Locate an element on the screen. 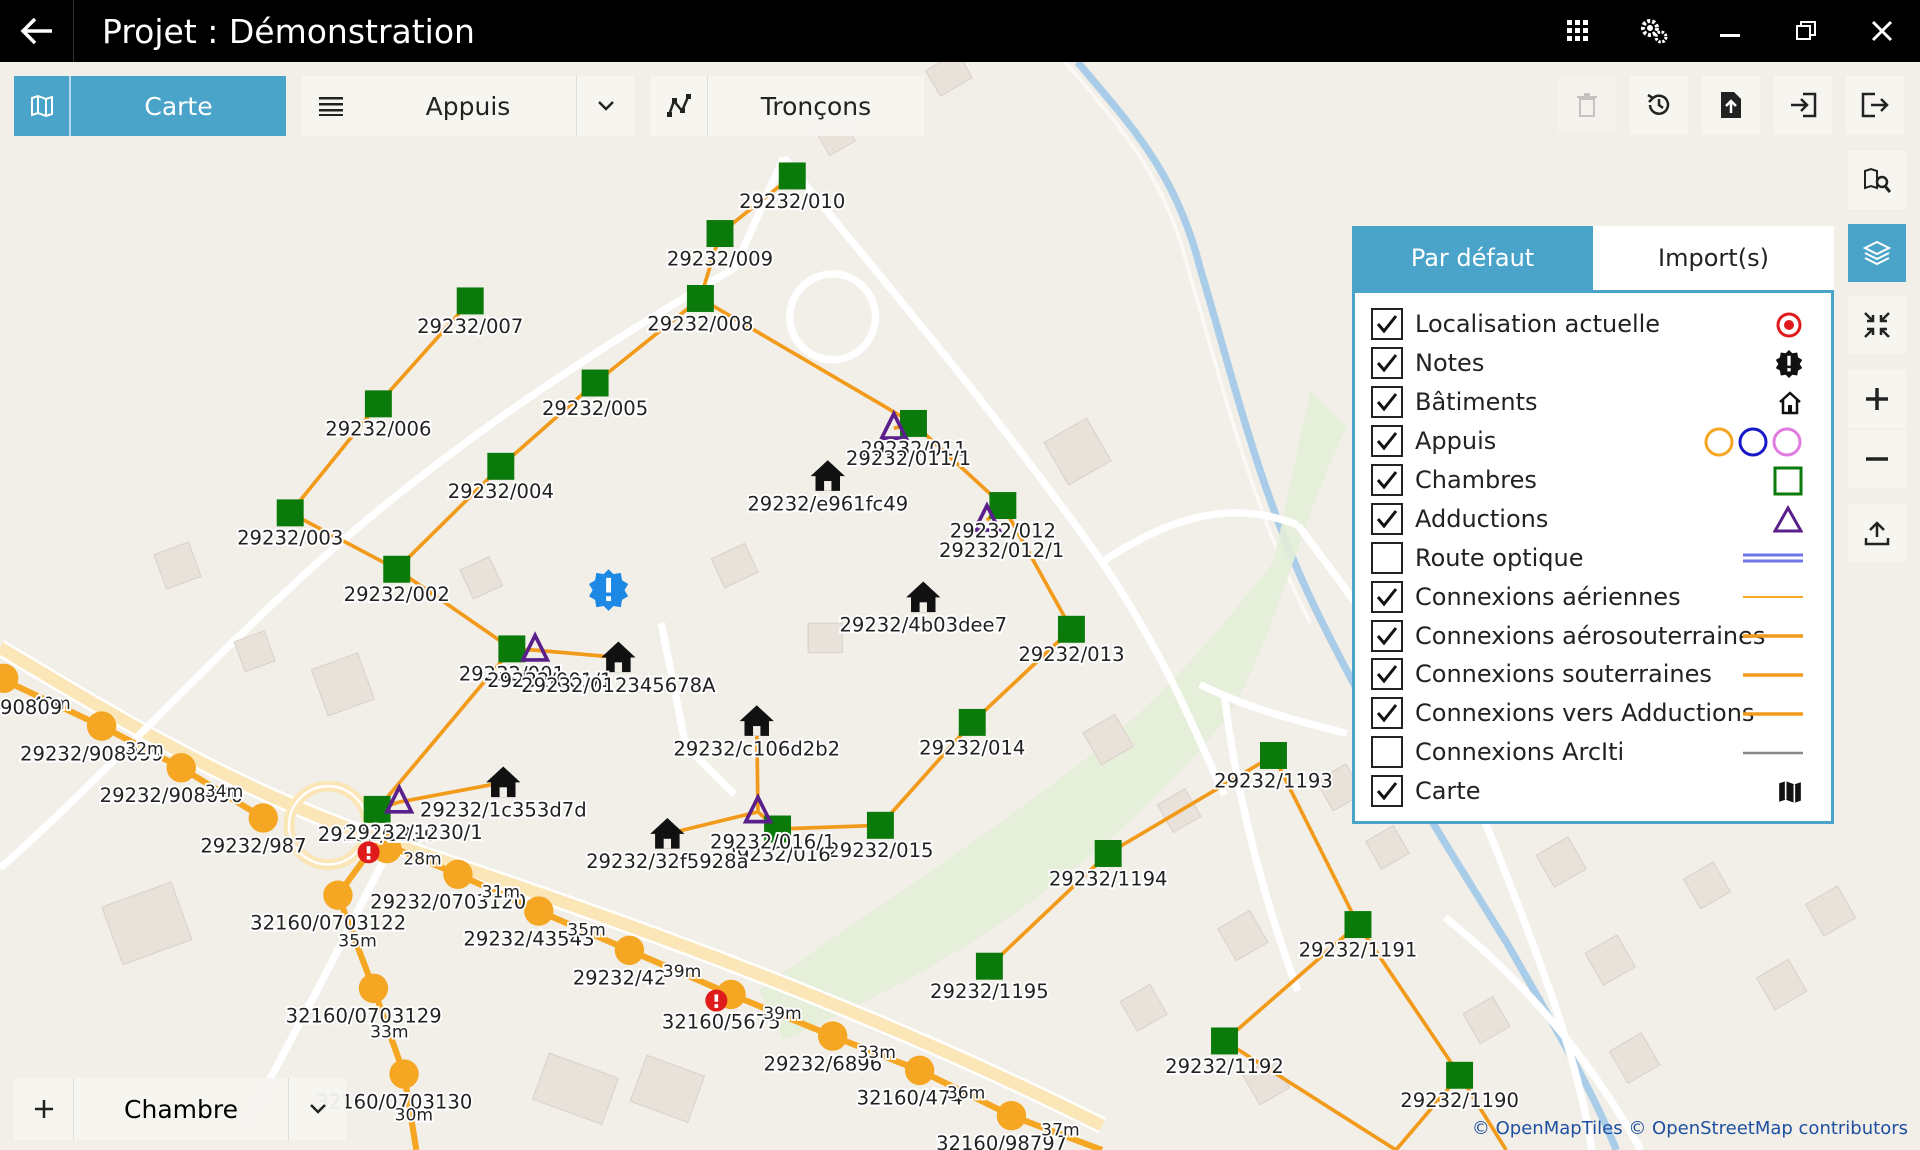  map-search-button is located at coordinates (1877, 180).